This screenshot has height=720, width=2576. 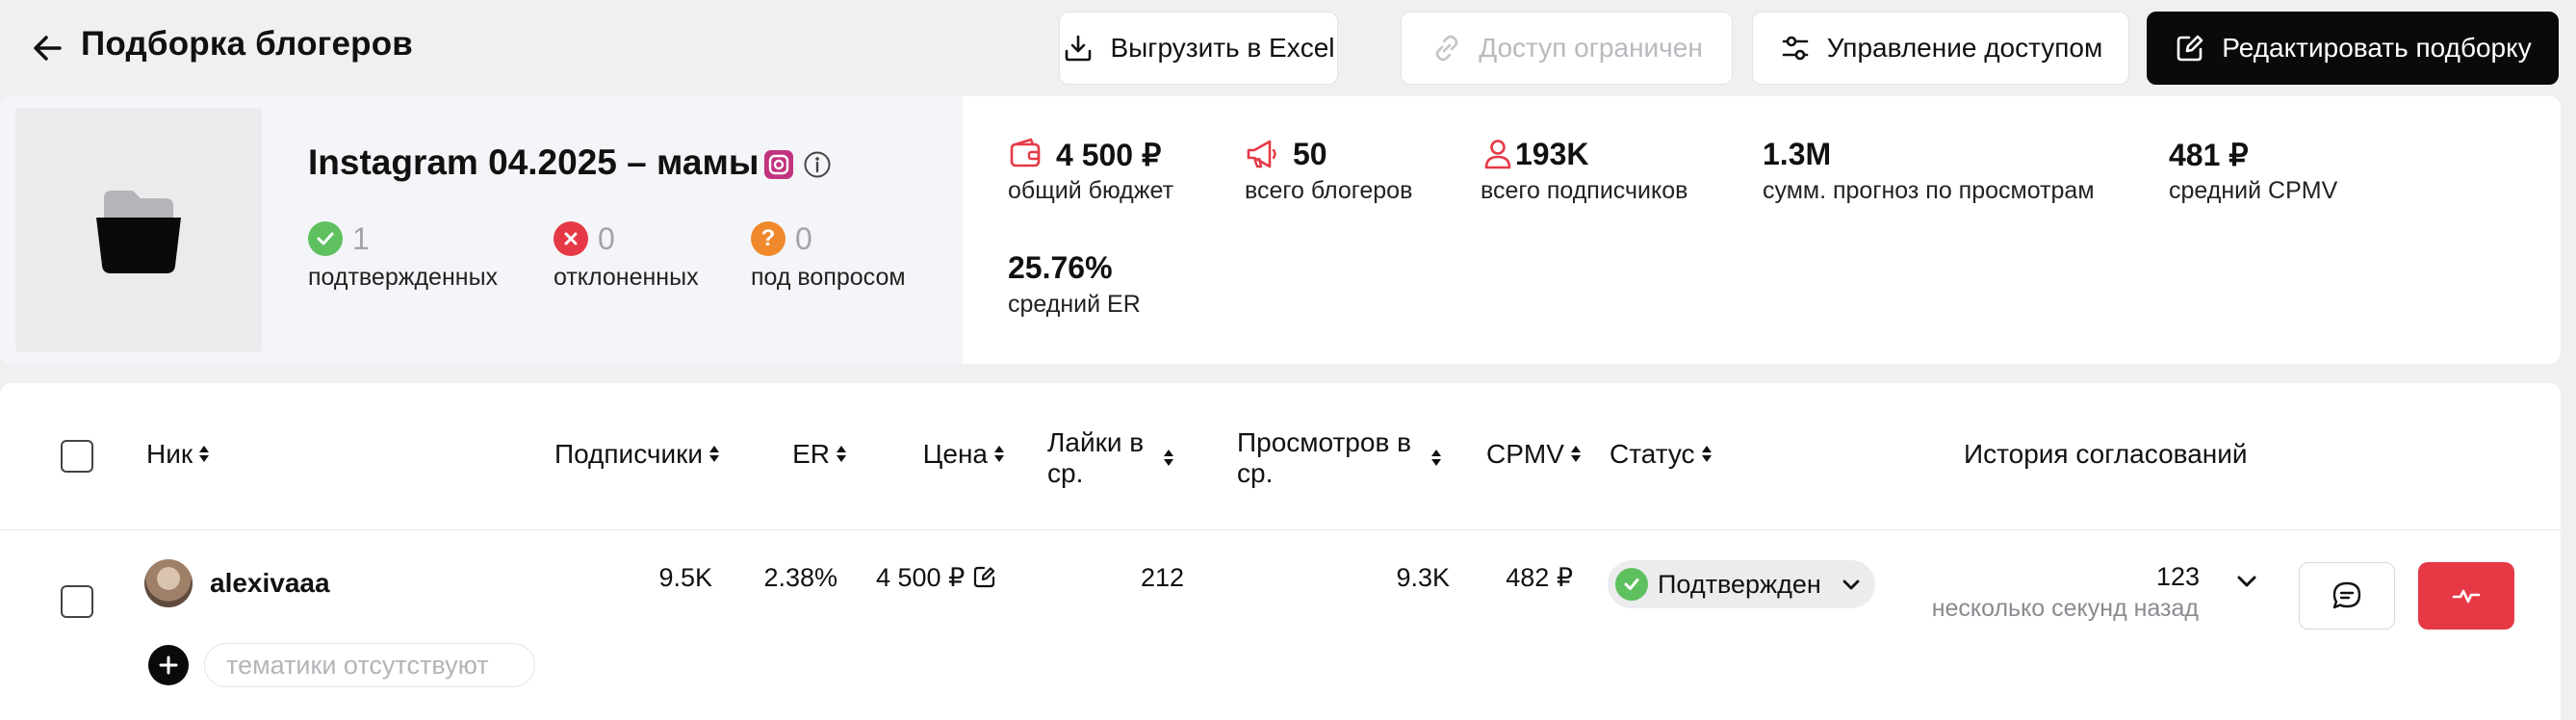 What do you see at coordinates (2190, 48) in the screenshot?
I see `edit-icon` at bounding box center [2190, 48].